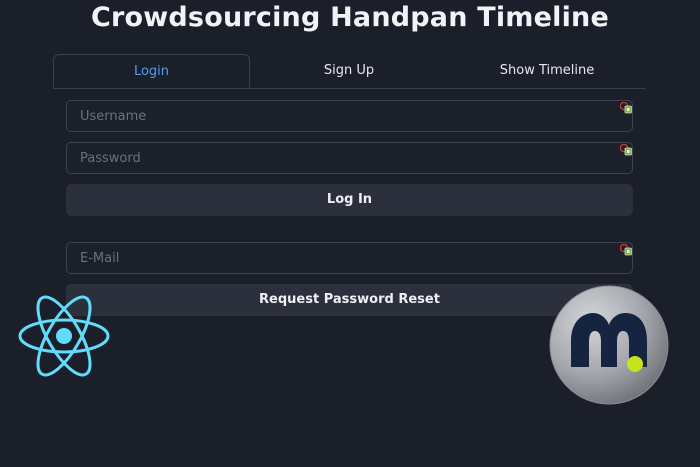  I want to click on email-input, so click(333, 258).